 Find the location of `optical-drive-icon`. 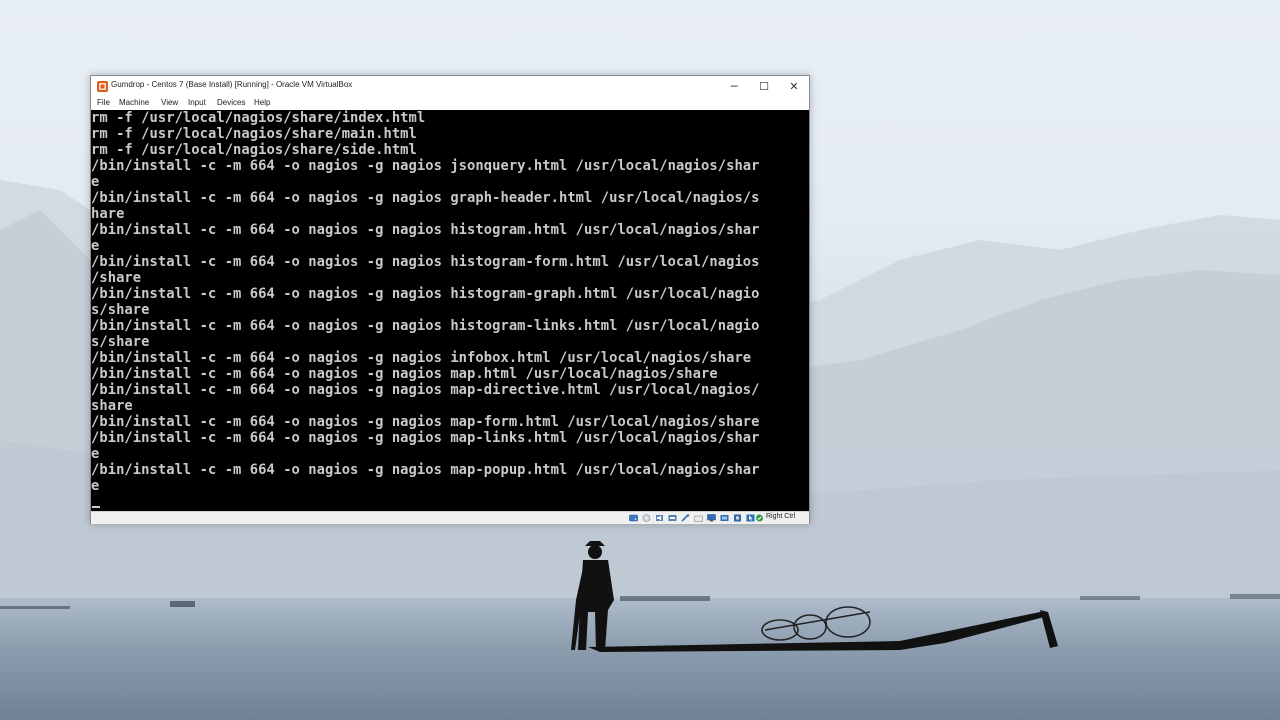

optical-drive-icon is located at coordinates (646, 518).